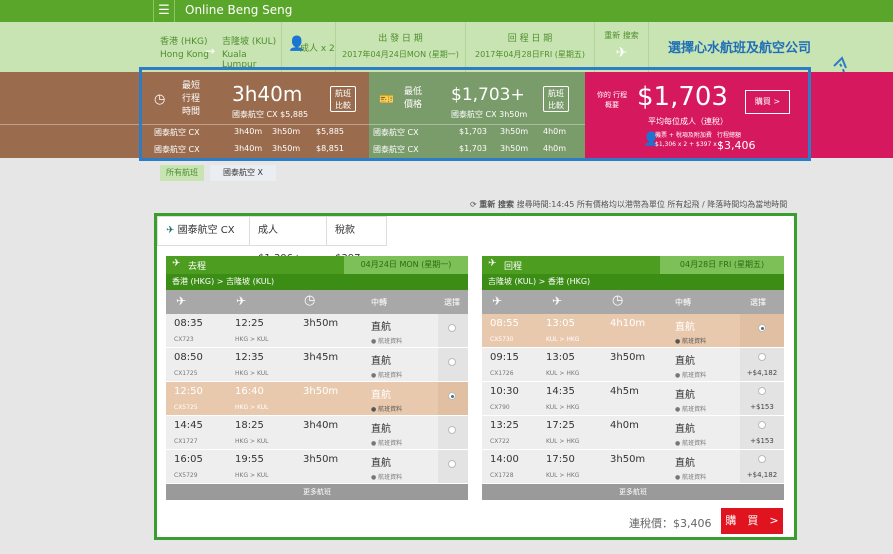 This screenshot has height=554, width=893. What do you see at coordinates (400, 39) in the screenshot?
I see `depart-label: 出 發 日 期` at bounding box center [400, 39].